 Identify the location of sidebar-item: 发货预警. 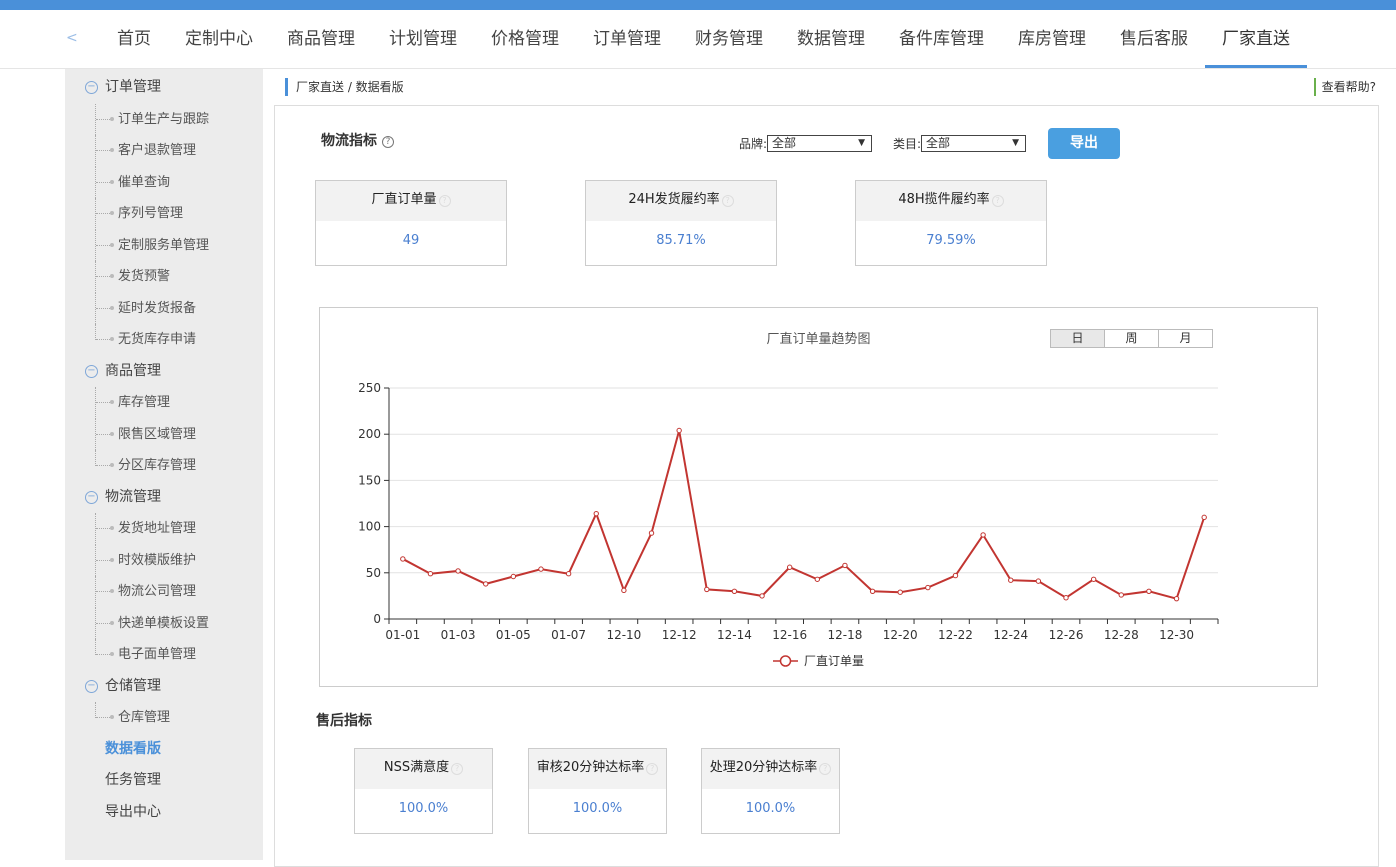
(164, 277).